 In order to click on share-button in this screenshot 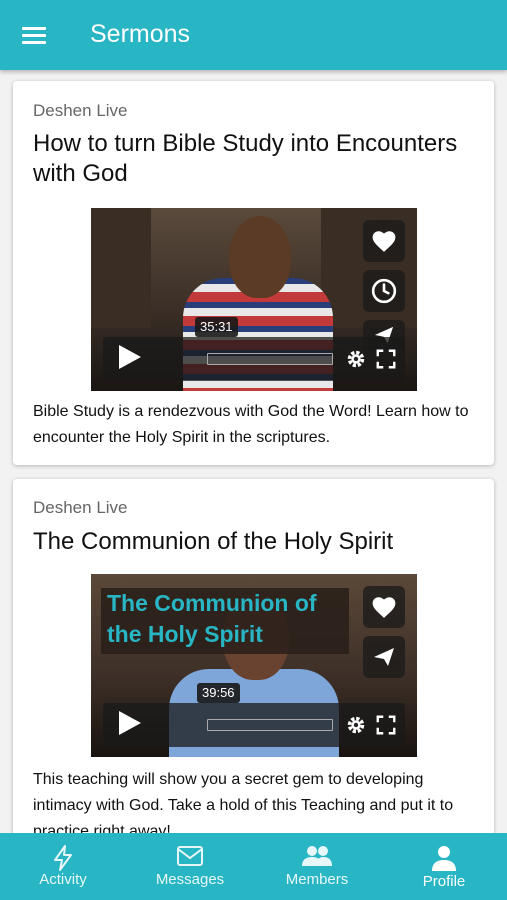, I will do `click(384, 657)`.